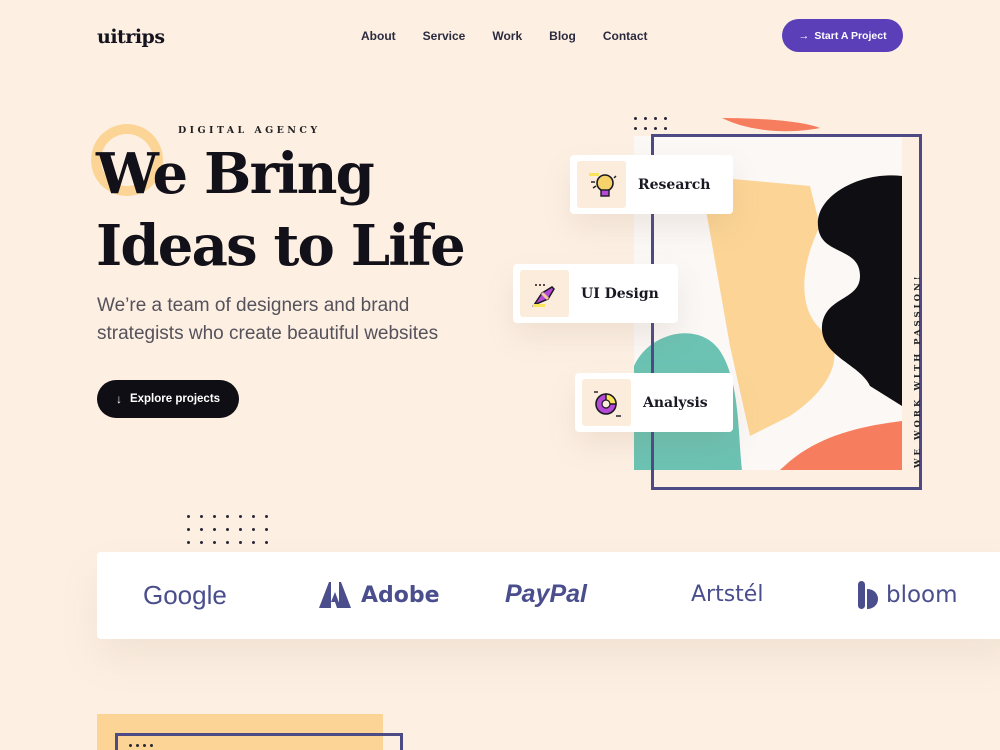  I want to click on hero-headline: We Bring Ideas to Life, so click(316, 210).